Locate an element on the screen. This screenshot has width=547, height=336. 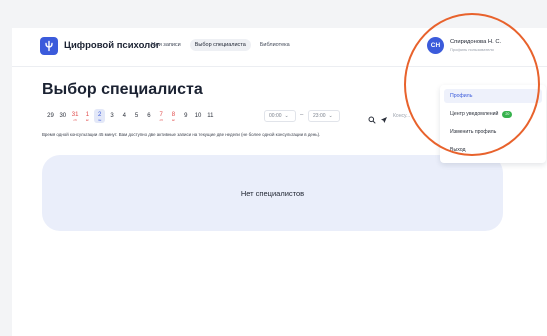
date-item: 6 is located at coordinates (148, 116).